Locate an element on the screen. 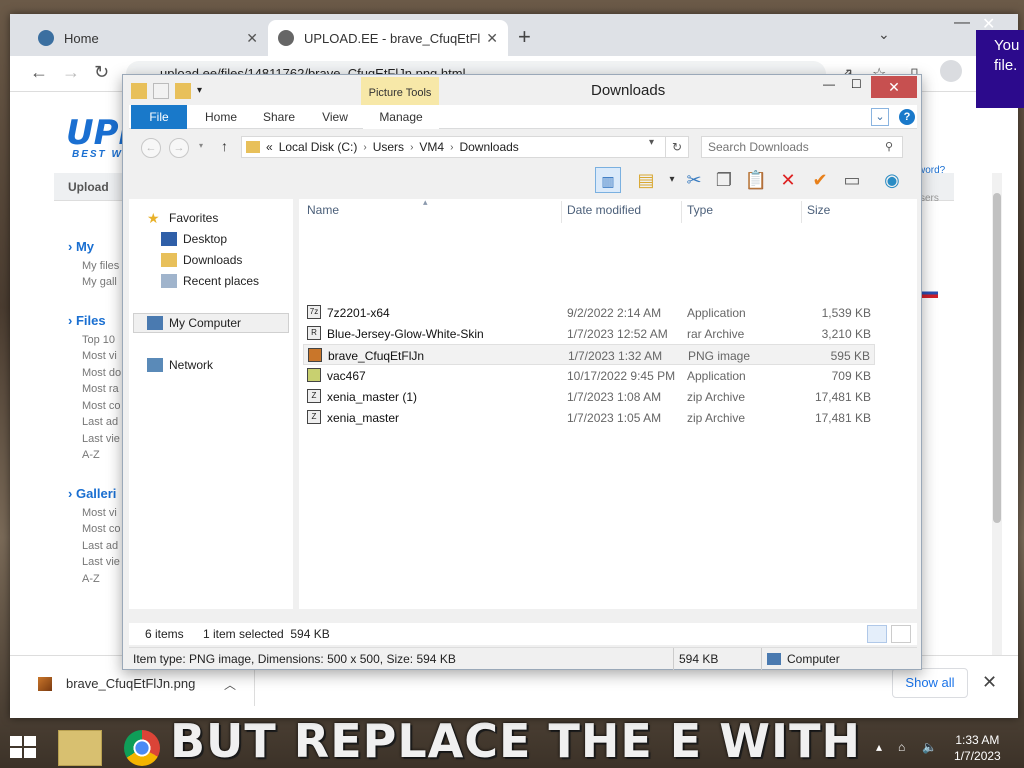 The image size is (1024, 768). folder-icon is located at coordinates (139, 91).